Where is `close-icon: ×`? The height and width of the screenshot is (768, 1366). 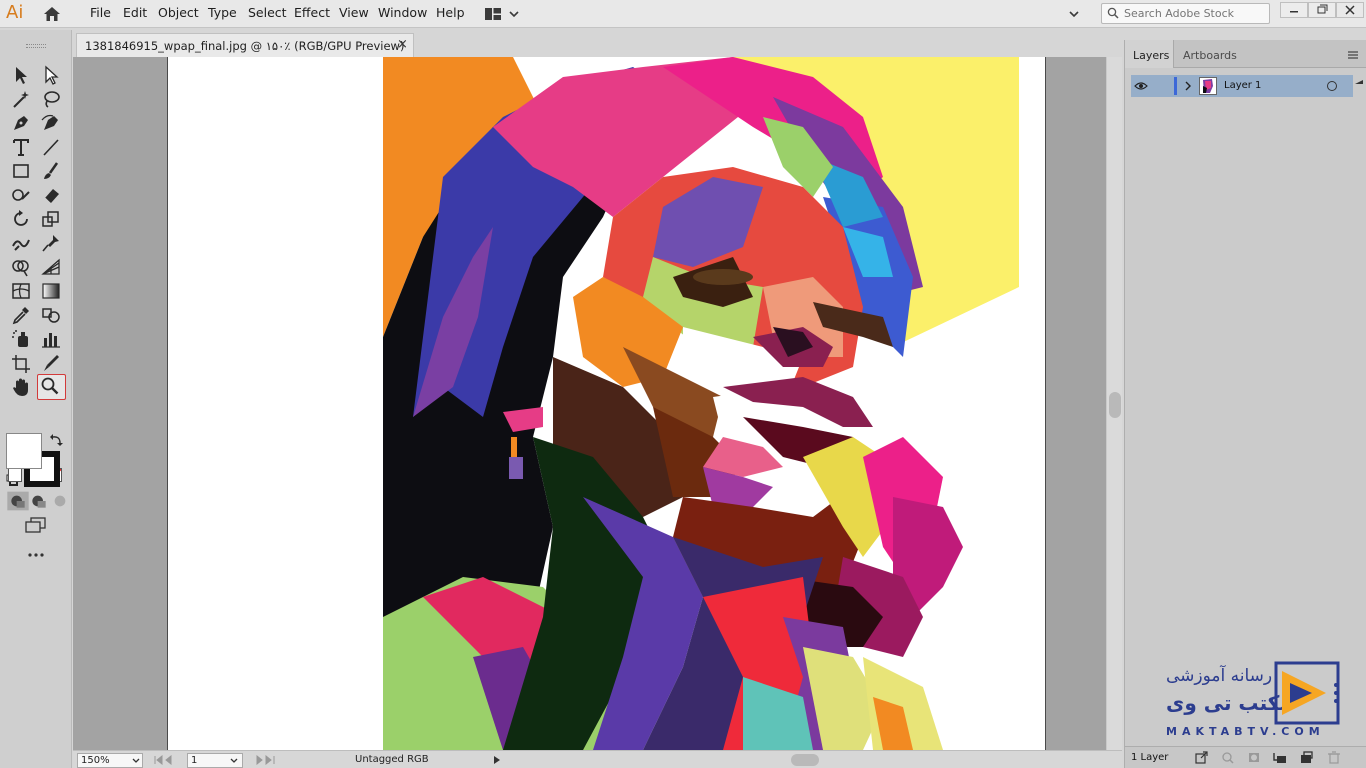 close-icon: × is located at coordinates (402, 44).